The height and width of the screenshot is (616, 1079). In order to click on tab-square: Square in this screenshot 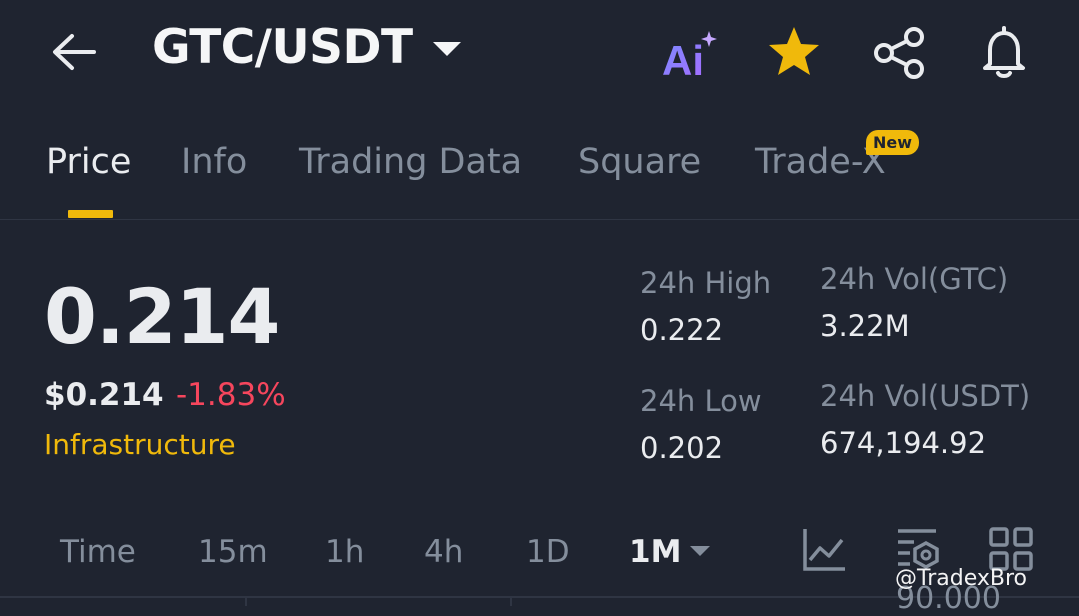, I will do `click(639, 162)`.